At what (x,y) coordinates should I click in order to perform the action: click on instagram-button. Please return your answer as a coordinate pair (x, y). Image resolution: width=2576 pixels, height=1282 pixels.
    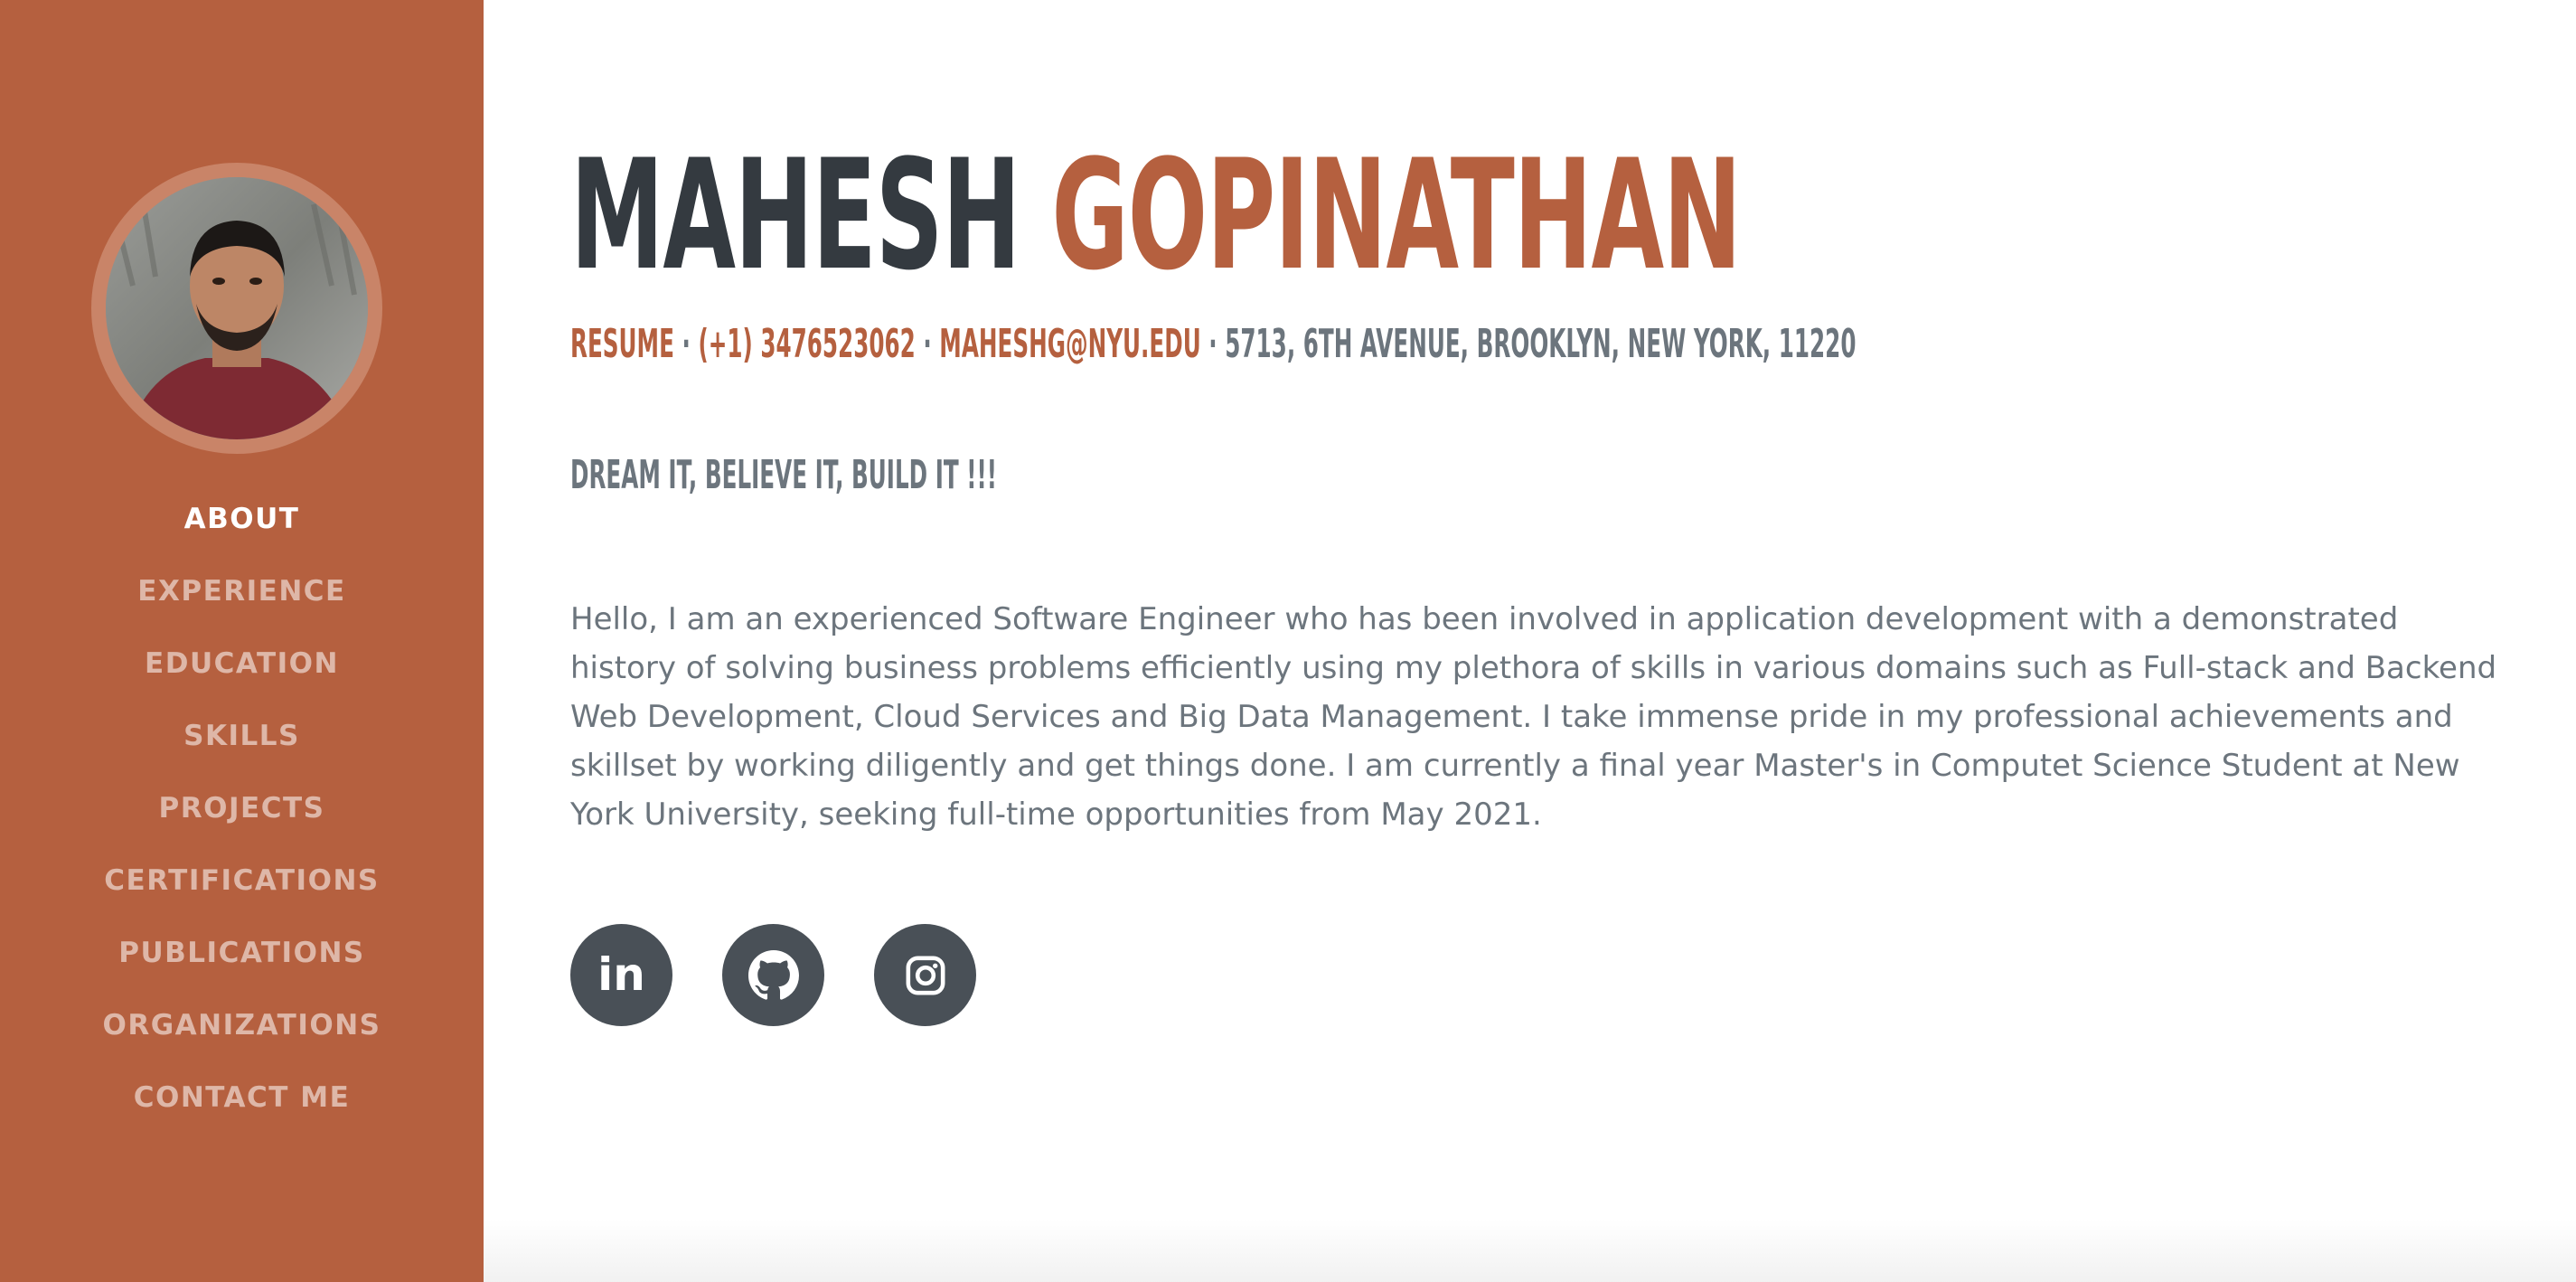
    Looking at the image, I should click on (925, 975).